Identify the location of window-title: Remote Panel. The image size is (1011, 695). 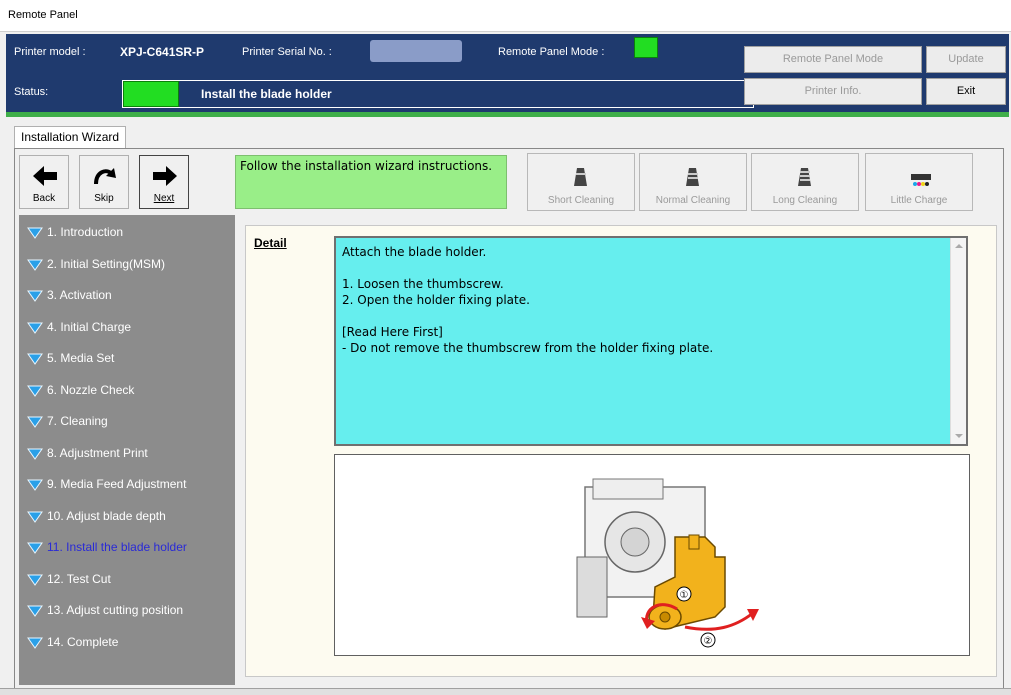
(505, 16).